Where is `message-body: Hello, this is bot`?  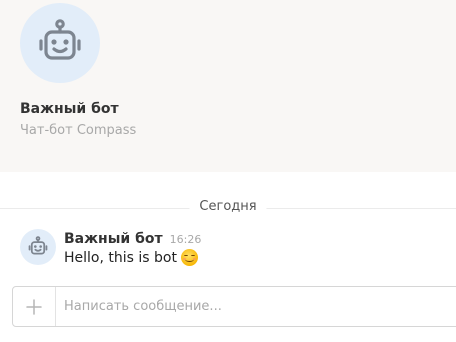 message-body: Hello, this is bot is located at coordinates (131, 257).